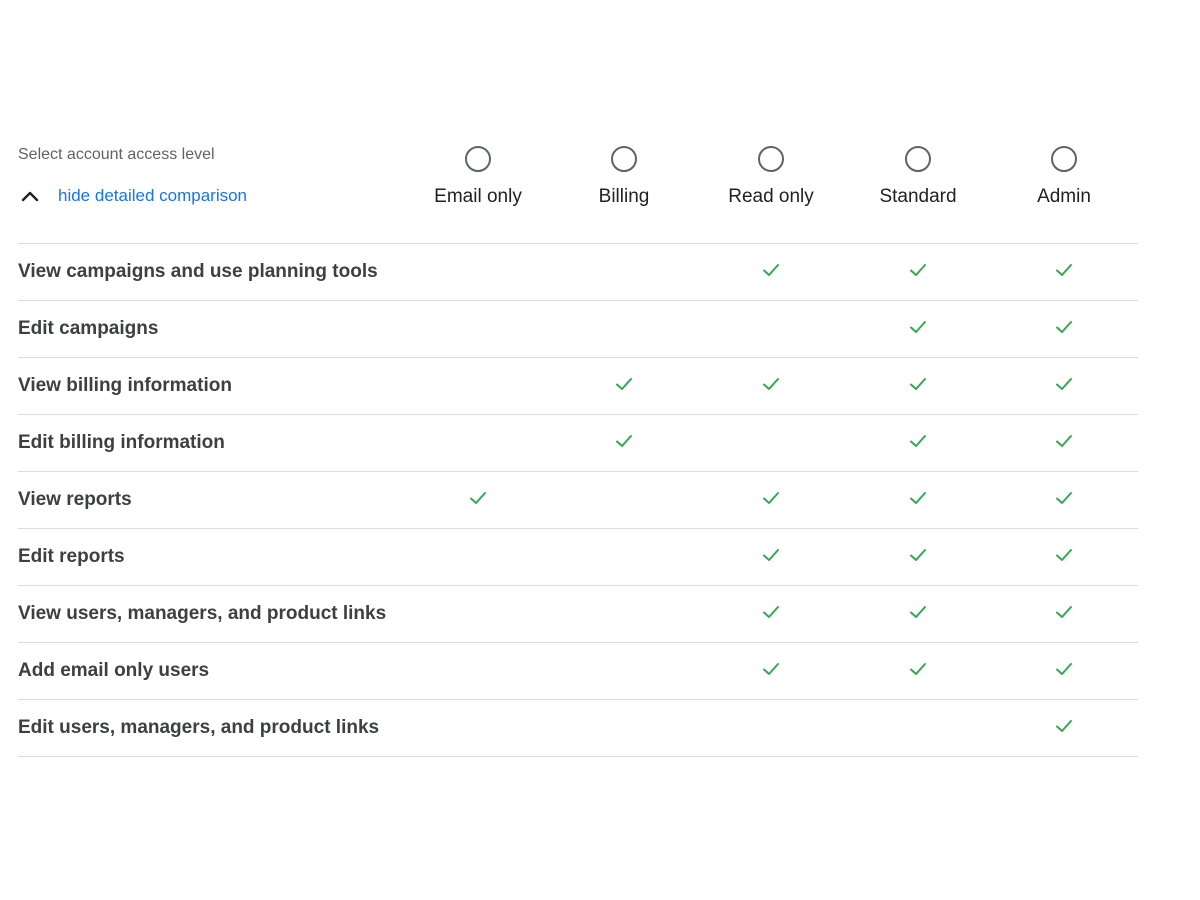 This screenshot has height=900, width=1200. I want to click on access-level-label: Admin, so click(1064, 196).